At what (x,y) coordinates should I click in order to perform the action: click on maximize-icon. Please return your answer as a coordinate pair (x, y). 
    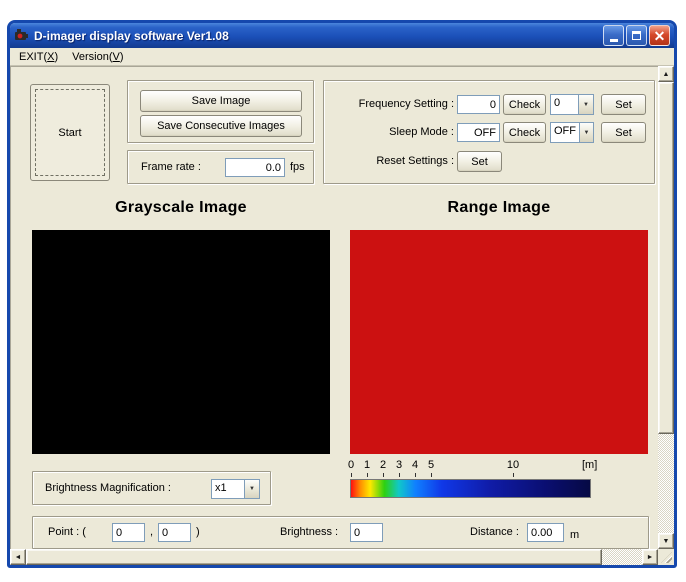
    Looking at the image, I should click on (636, 35).